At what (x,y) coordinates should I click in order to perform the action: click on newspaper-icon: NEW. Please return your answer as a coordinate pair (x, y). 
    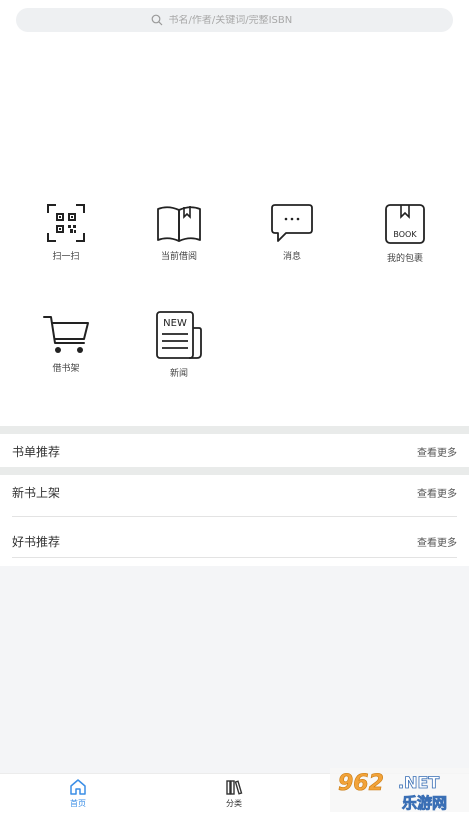
    Looking at the image, I should click on (179, 335).